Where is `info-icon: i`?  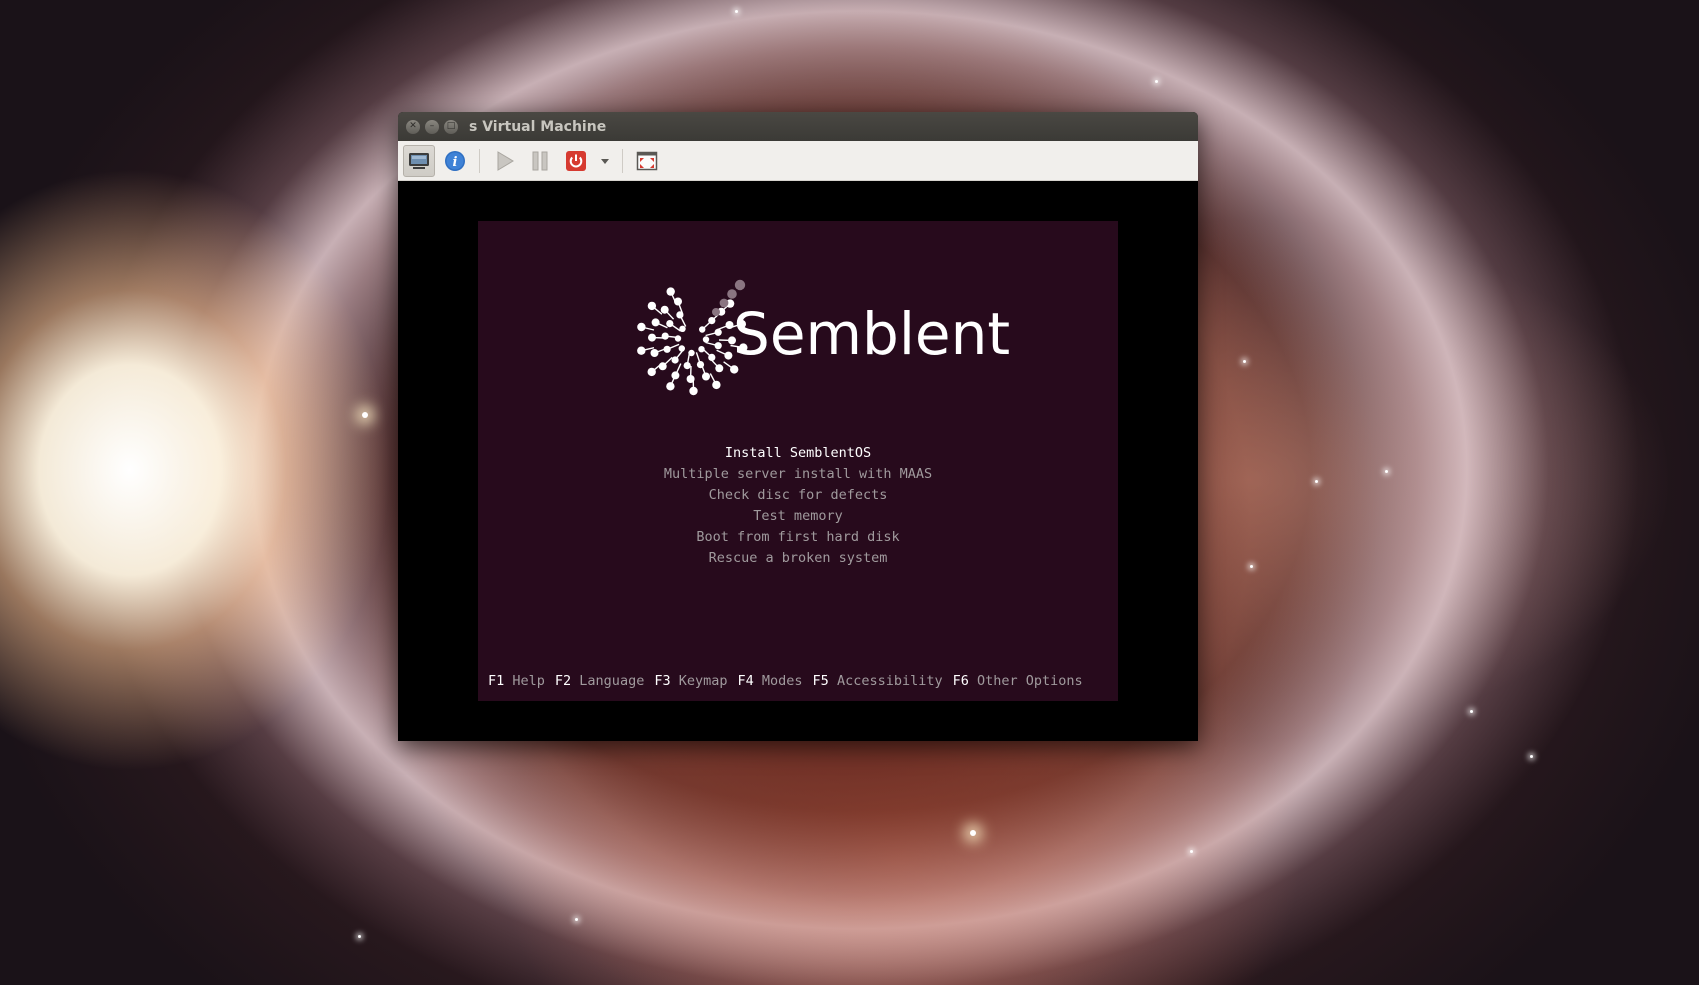
info-icon: i is located at coordinates (455, 160).